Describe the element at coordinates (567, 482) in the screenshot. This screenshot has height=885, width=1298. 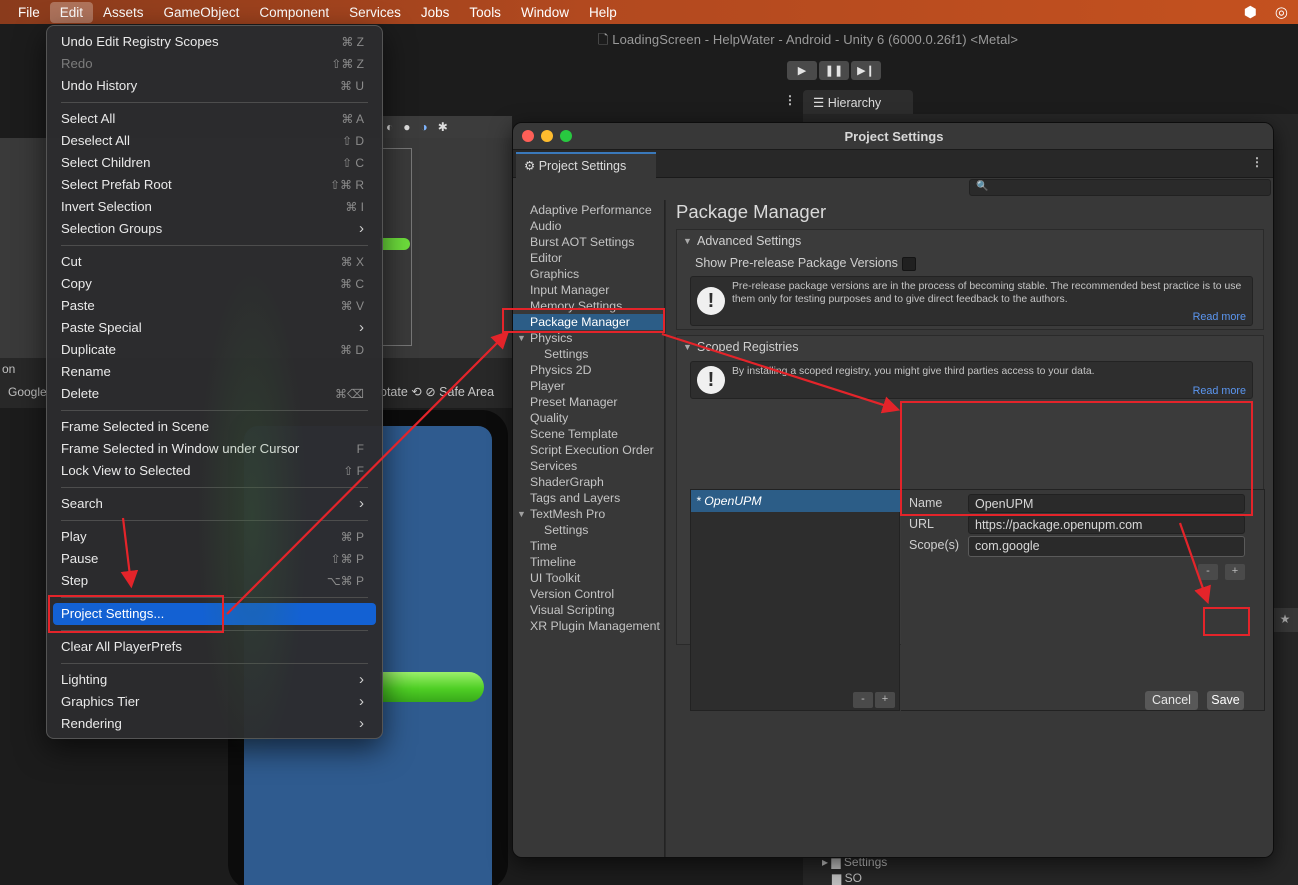
I see `sidebar-item-shadergraph: ShaderGraph` at that location.